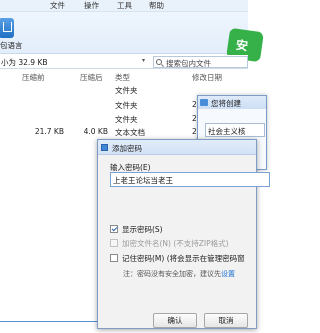 The width and height of the screenshot is (320, 333). Describe the element at coordinates (124, 62) in the screenshot. I see `path-bar: 小为 32.9 KB ▾ 搜索包内文件` at that location.